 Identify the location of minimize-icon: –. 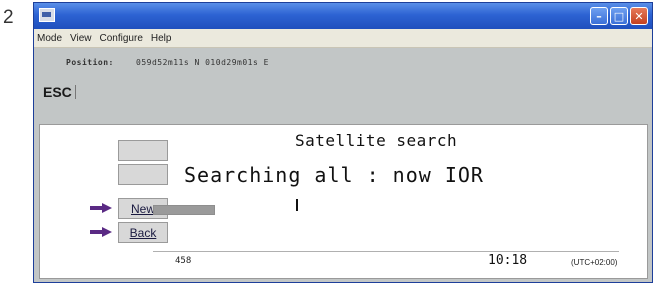
(599, 16).